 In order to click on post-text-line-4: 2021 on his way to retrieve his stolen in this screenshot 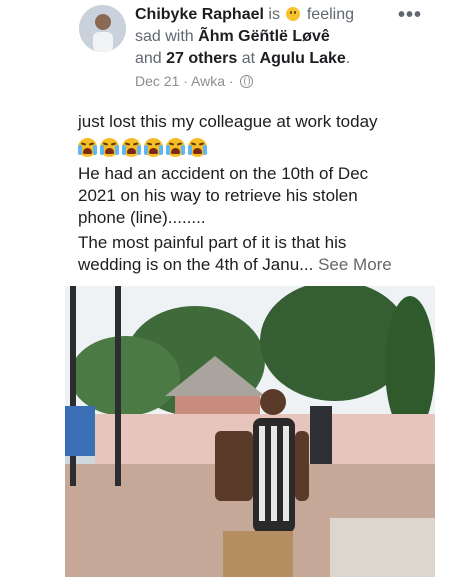, I will do `click(218, 195)`.